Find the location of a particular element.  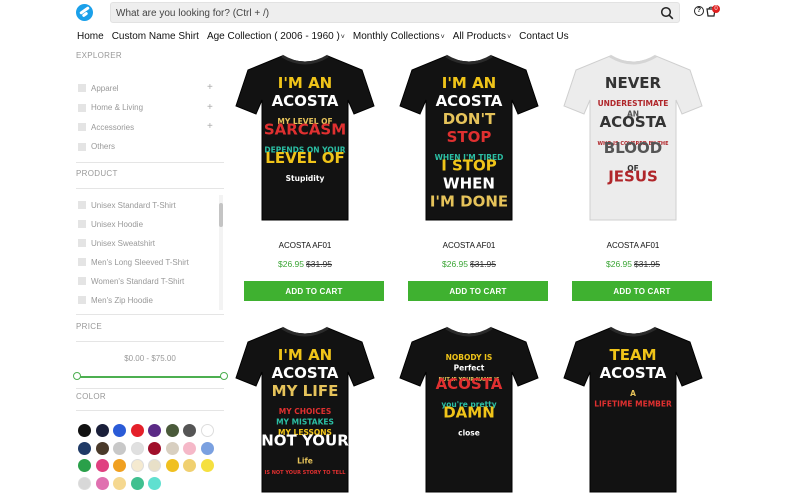

product-filter-item: Men's Zip Hoodie is located at coordinates (115, 300).